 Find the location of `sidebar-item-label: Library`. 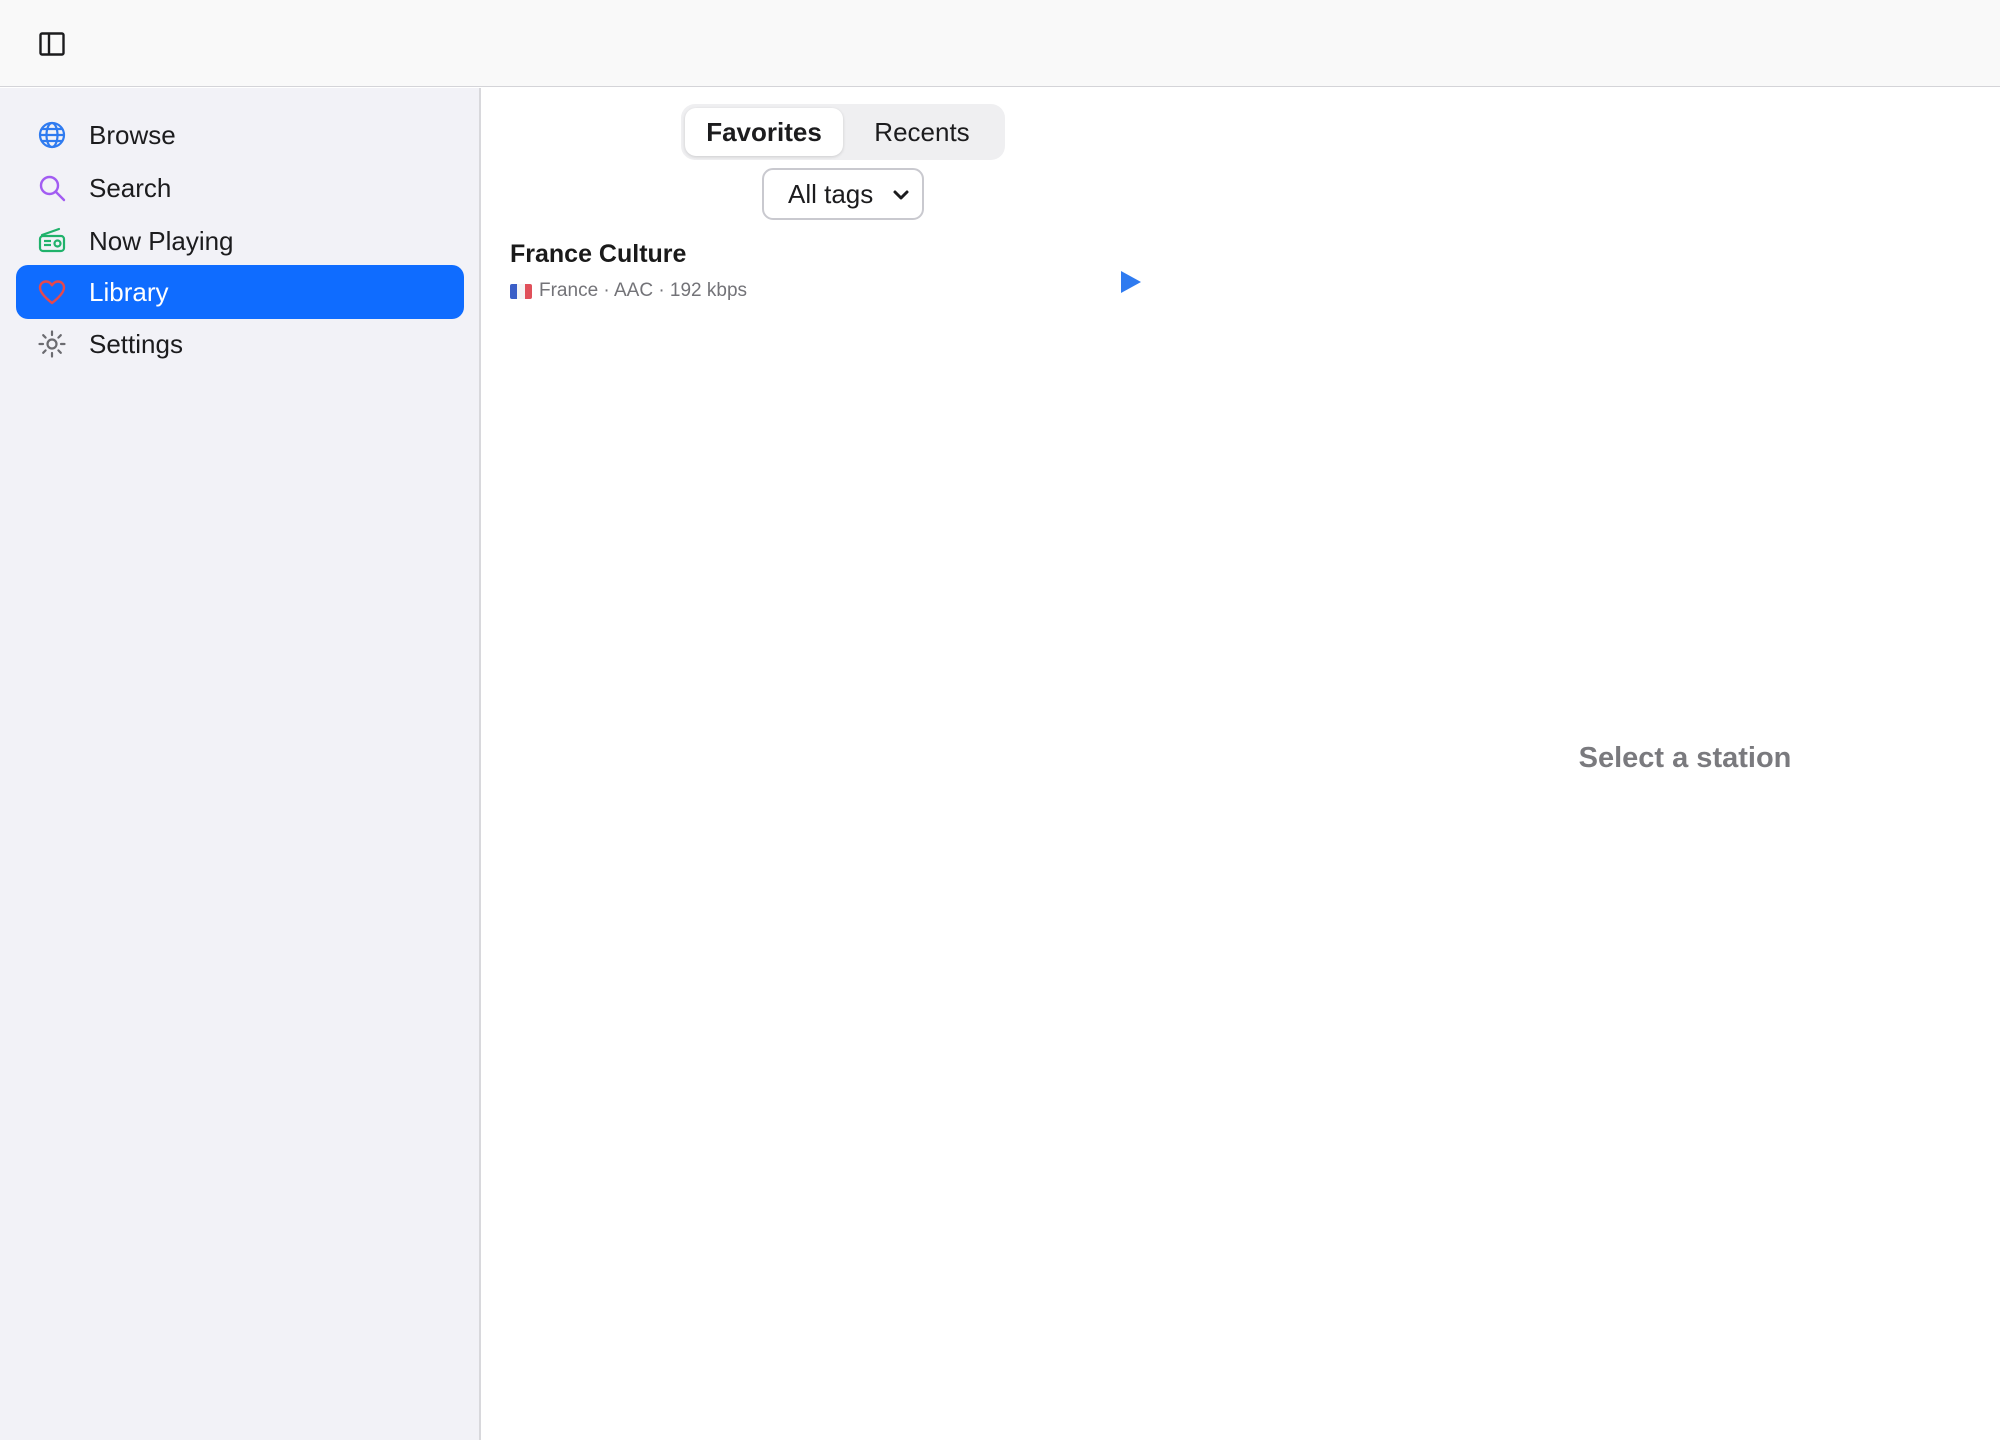

sidebar-item-label: Library is located at coordinates (129, 291).